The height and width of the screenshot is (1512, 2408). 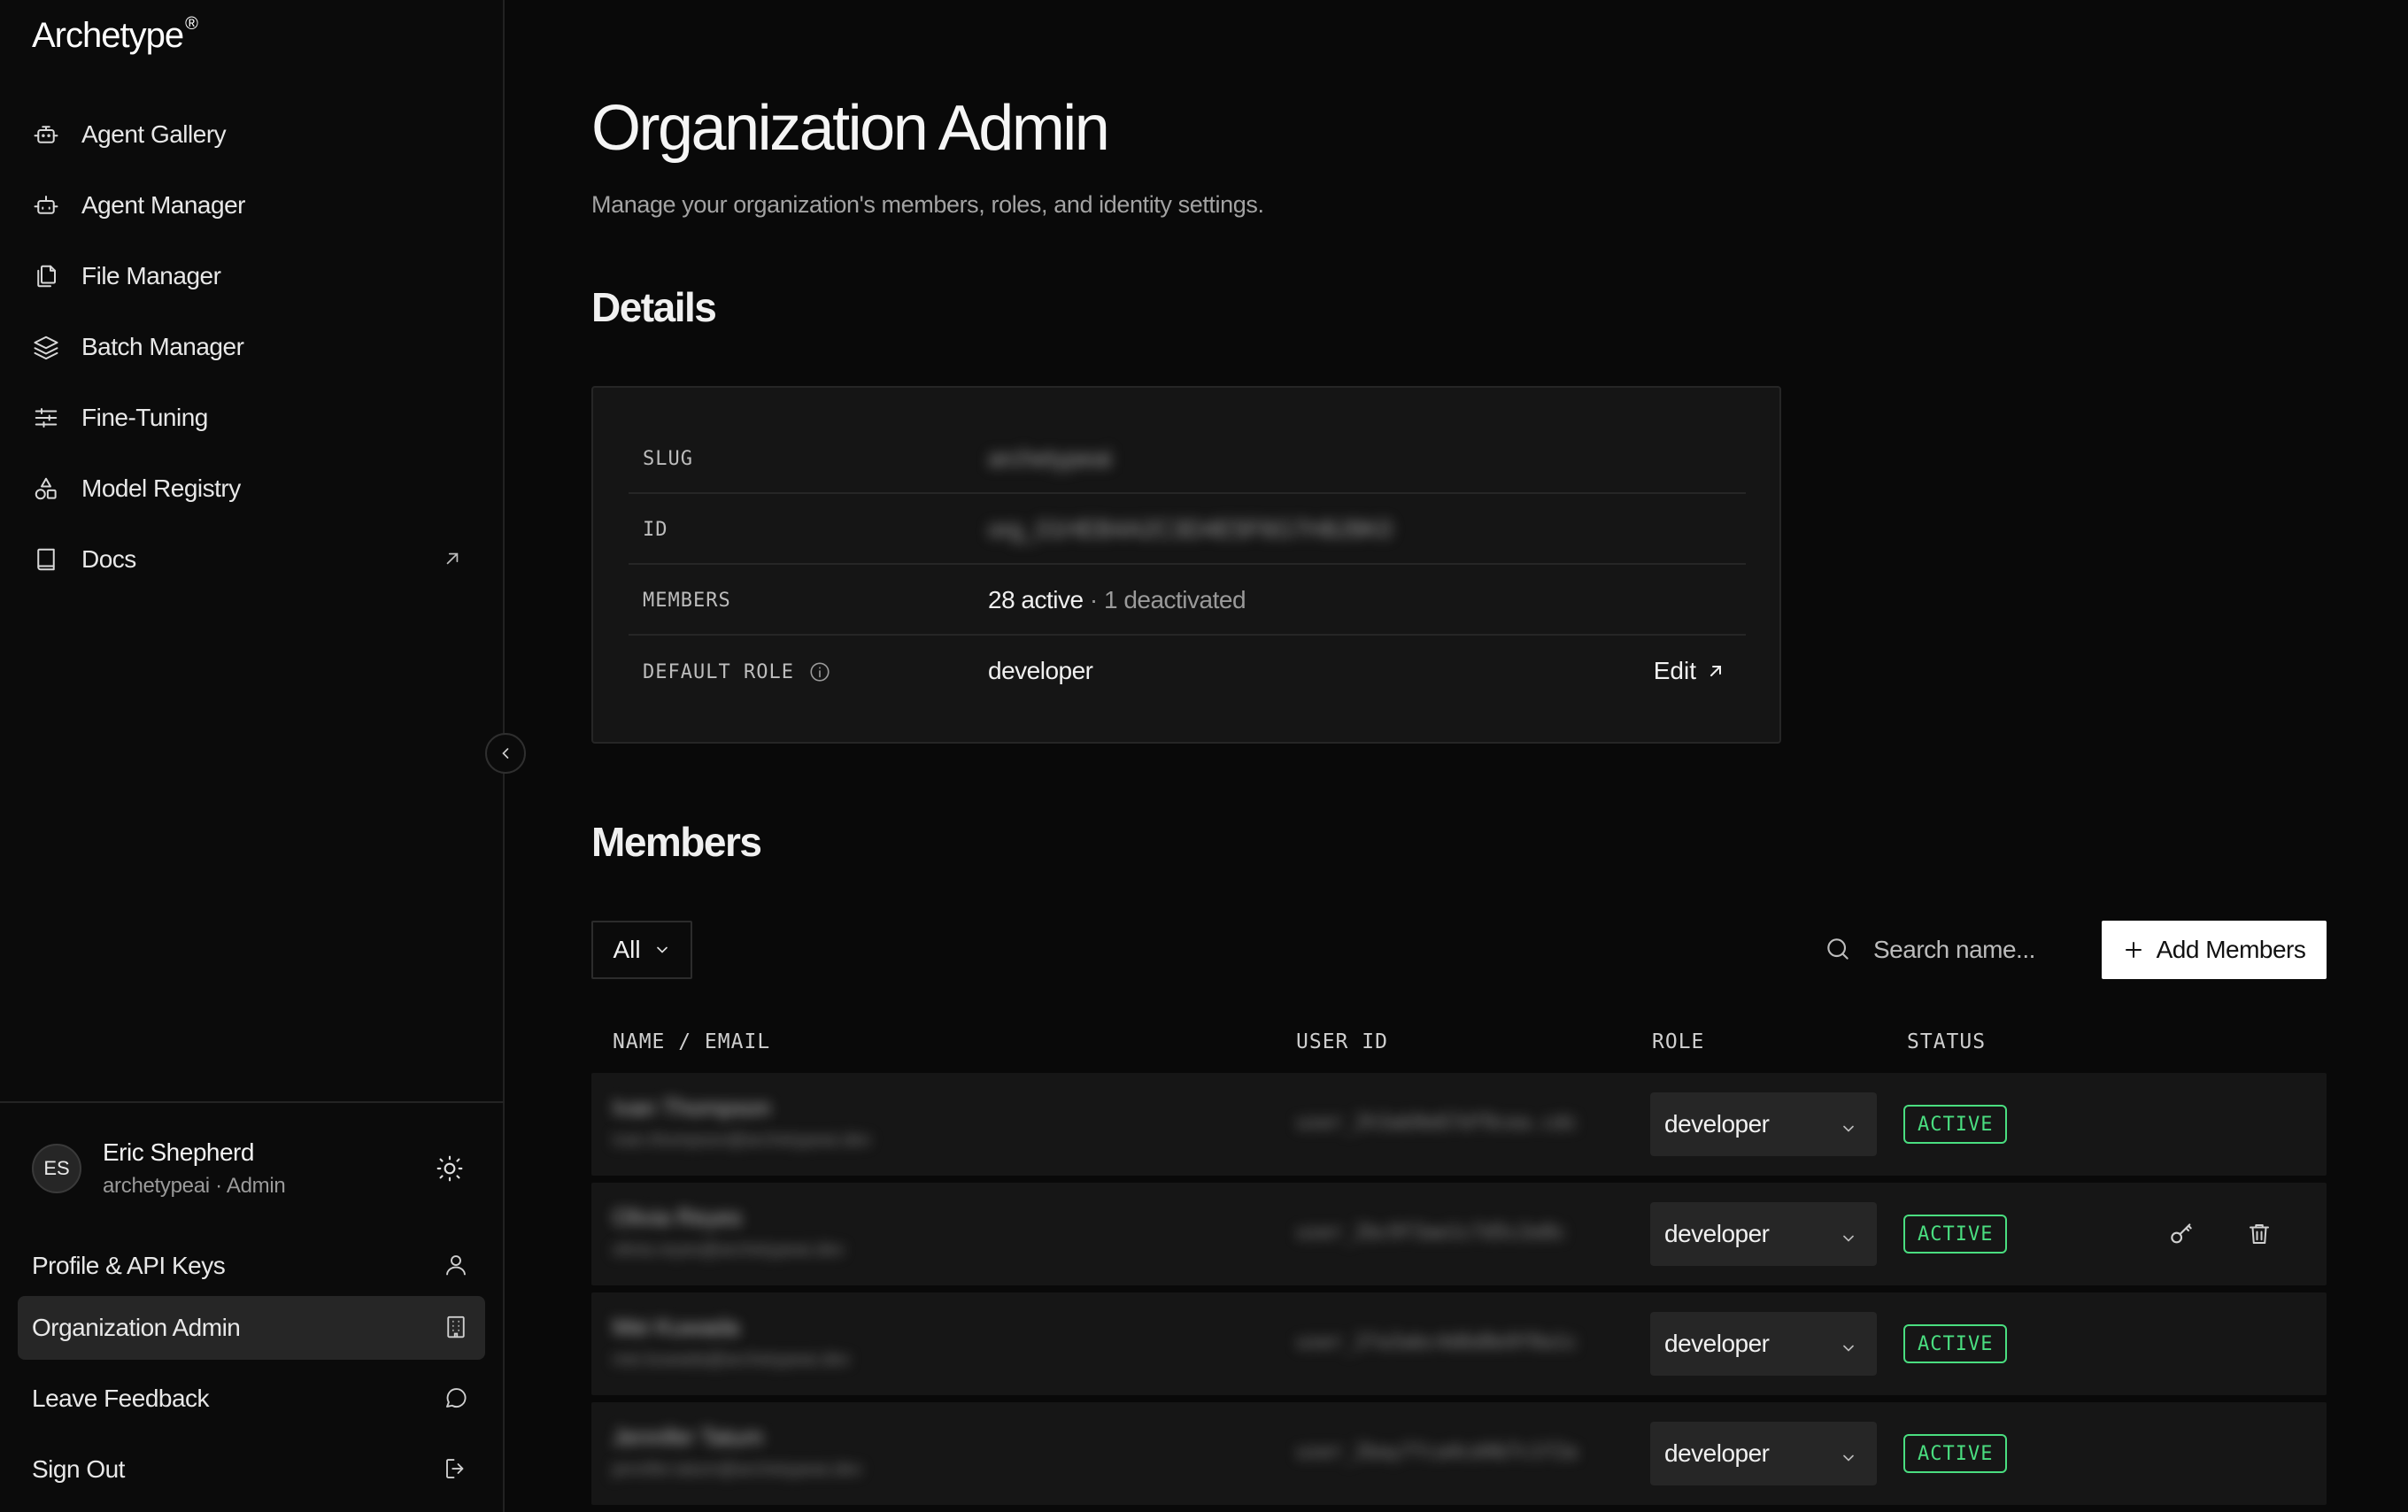 I want to click on org-id-value: org_01HEB4A2C3D4E5F6G7H8J9K0, so click(x=1190, y=529).